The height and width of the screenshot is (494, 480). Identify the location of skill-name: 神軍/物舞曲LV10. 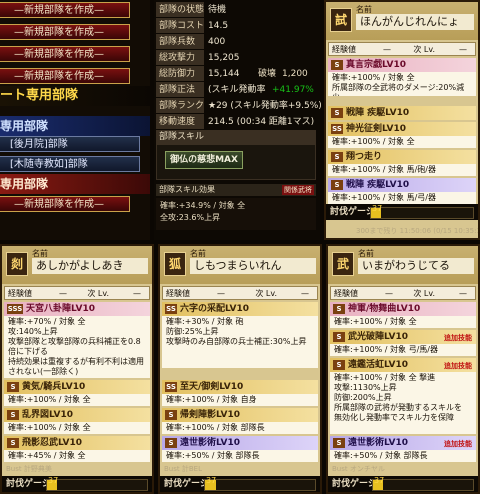
(384, 309).